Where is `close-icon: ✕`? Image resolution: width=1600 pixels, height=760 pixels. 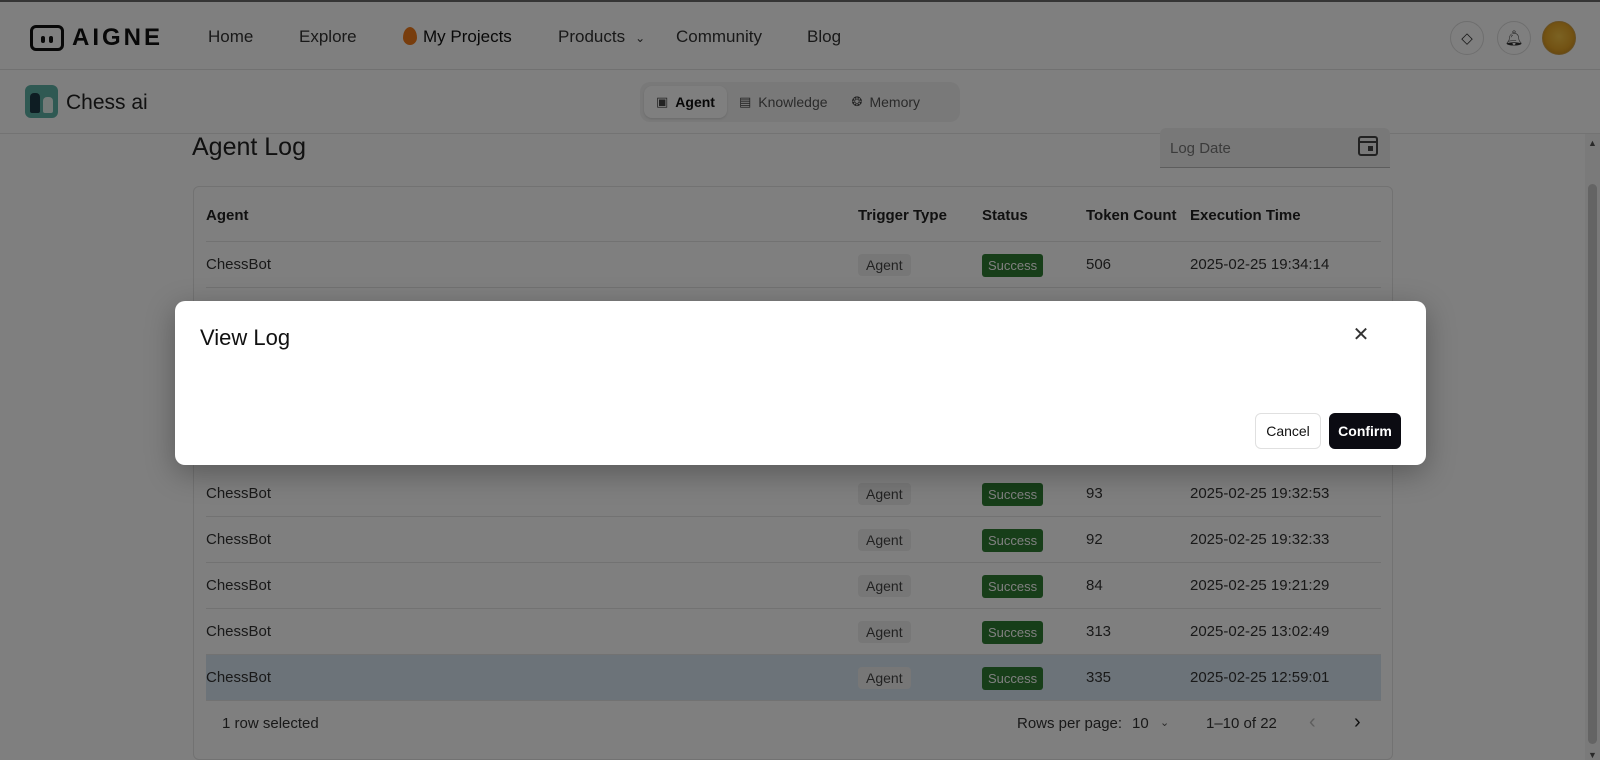 close-icon: ✕ is located at coordinates (1361, 335).